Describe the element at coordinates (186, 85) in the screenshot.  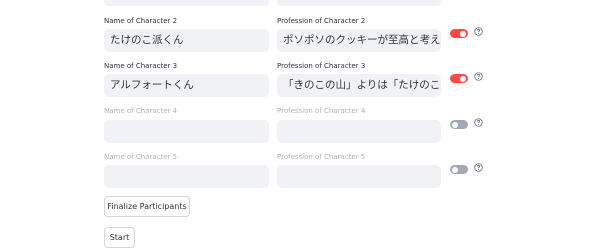
I see `name-field-3: アルフォートくん` at that location.